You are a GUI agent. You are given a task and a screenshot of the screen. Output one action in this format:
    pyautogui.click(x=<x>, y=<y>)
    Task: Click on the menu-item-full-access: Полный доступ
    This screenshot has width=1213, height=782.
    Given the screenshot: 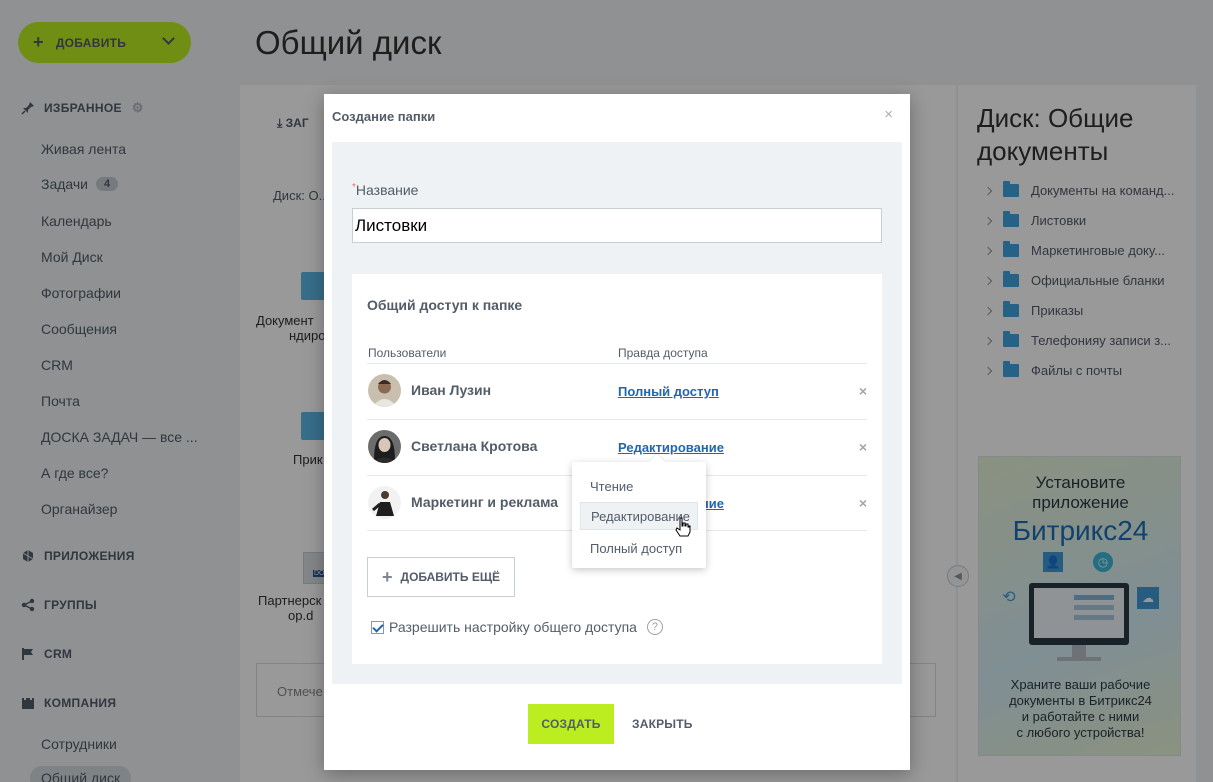 What is the action you would take?
    pyautogui.click(x=639, y=548)
    